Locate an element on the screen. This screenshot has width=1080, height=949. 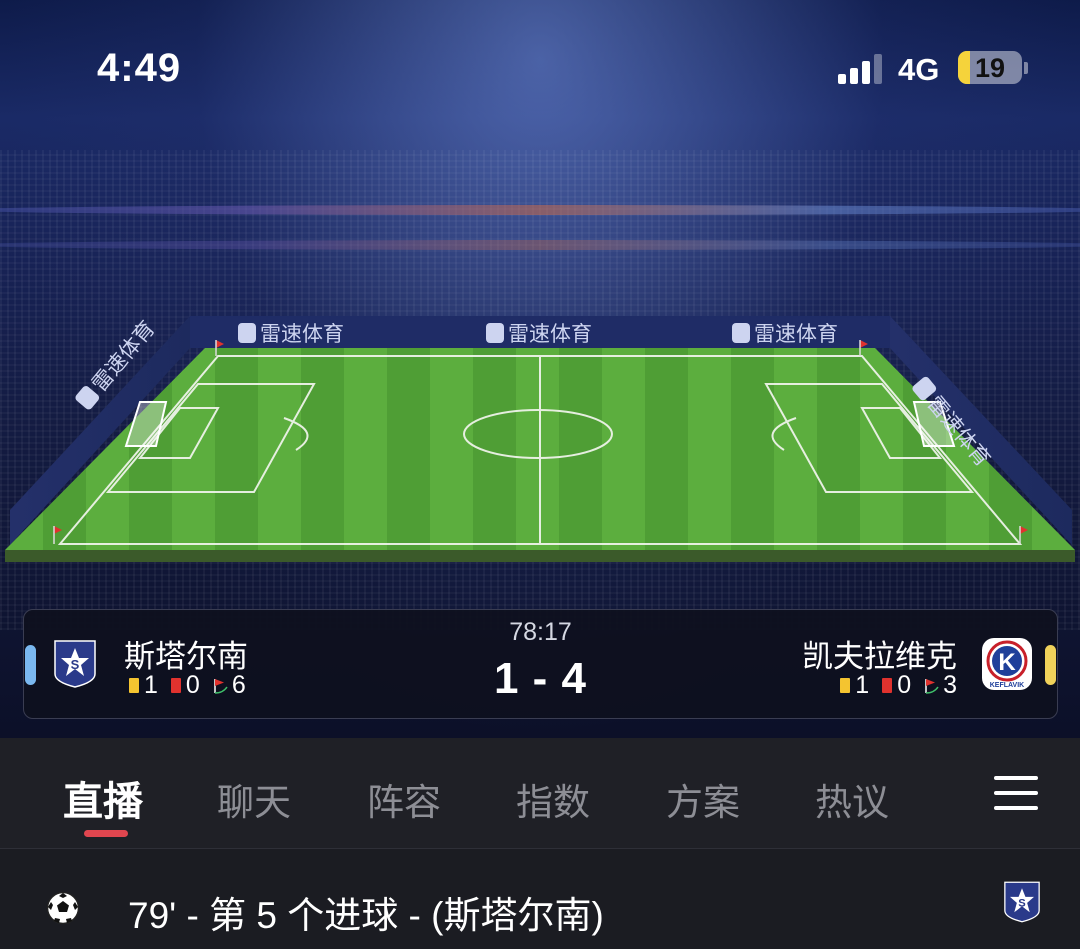
battery-level: 19 is located at coordinates (990, 68).